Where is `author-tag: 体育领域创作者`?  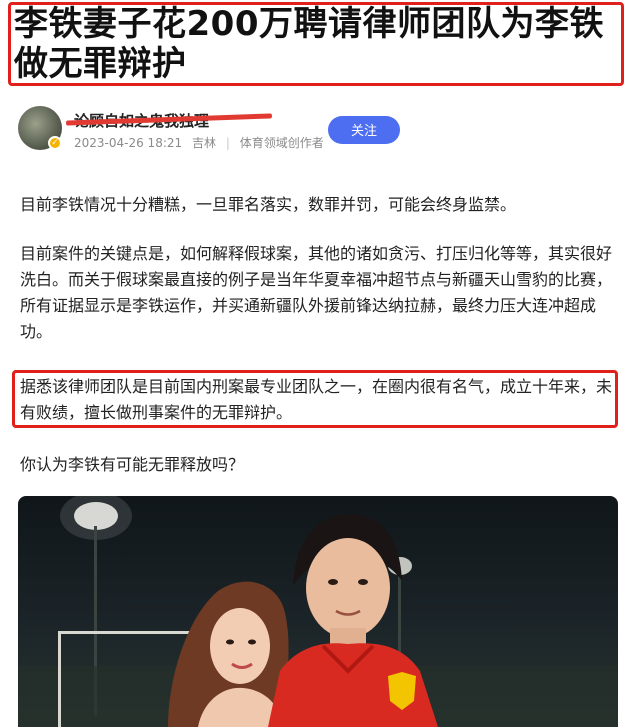 author-tag: 体育领域创作者 is located at coordinates (281, 143).